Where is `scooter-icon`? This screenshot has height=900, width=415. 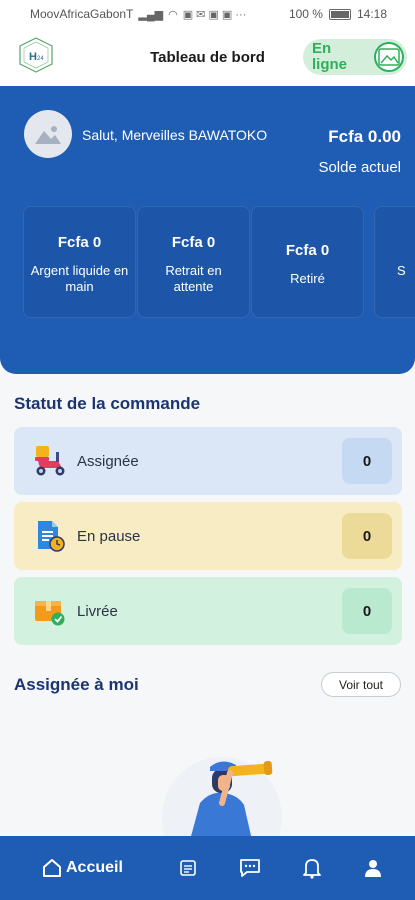
scooter-icon is located at coordinates (50, 461).